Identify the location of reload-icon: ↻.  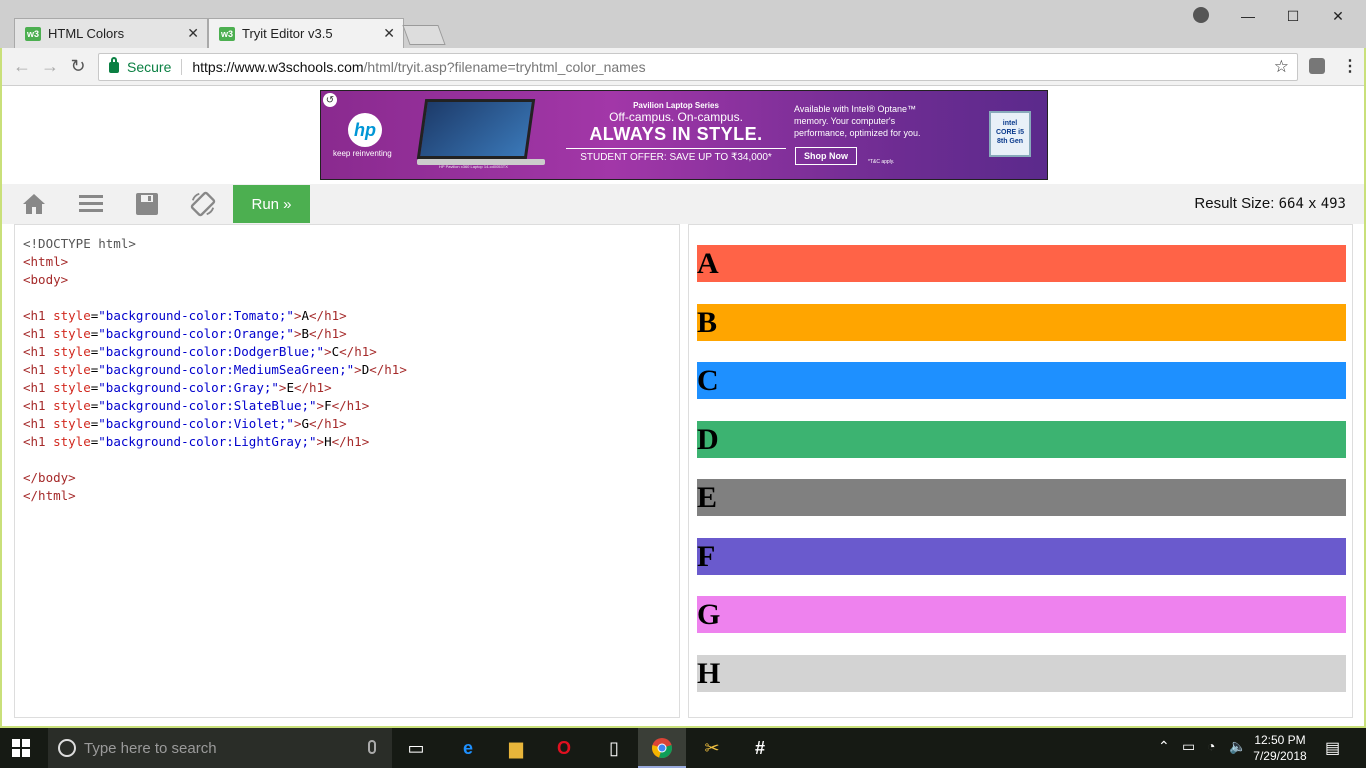
(78, 66).